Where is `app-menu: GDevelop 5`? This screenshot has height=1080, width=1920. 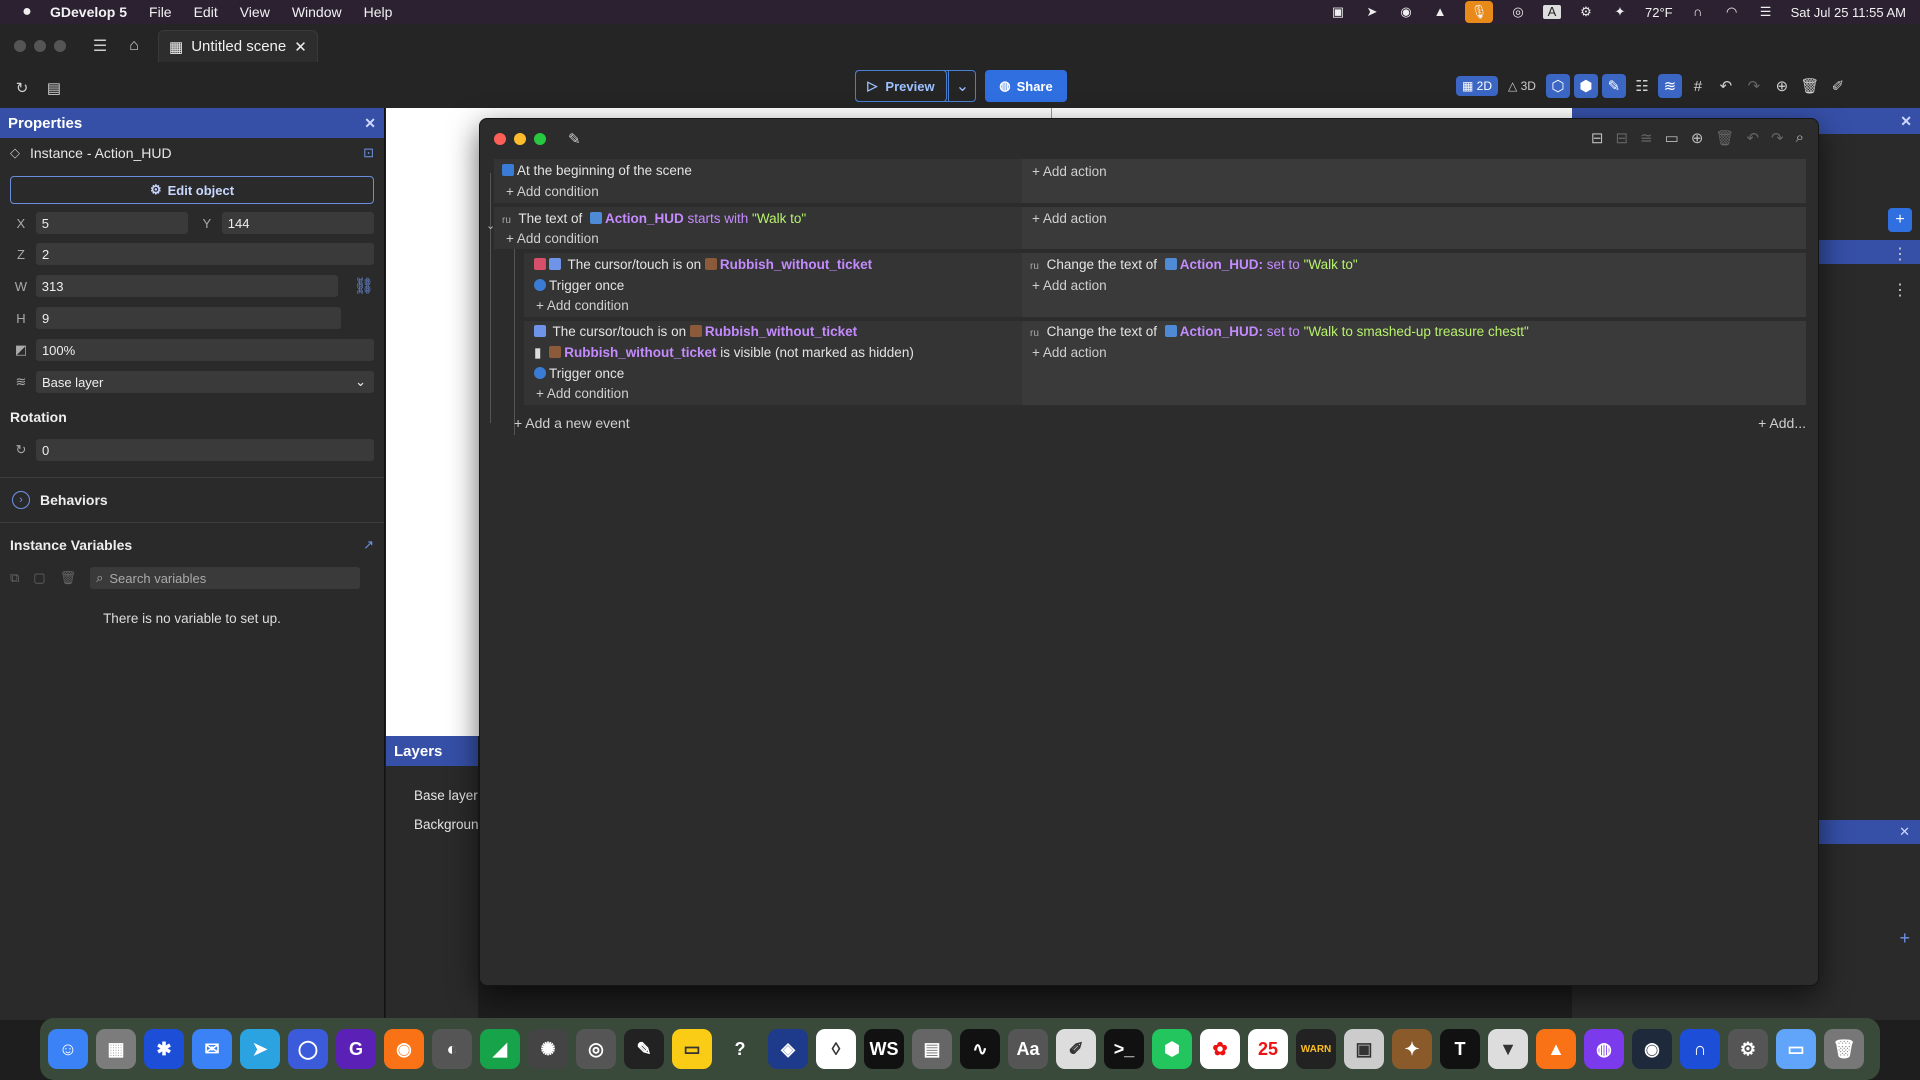 app-menu: GDevelop 5 is located at coordinates (88, 12).